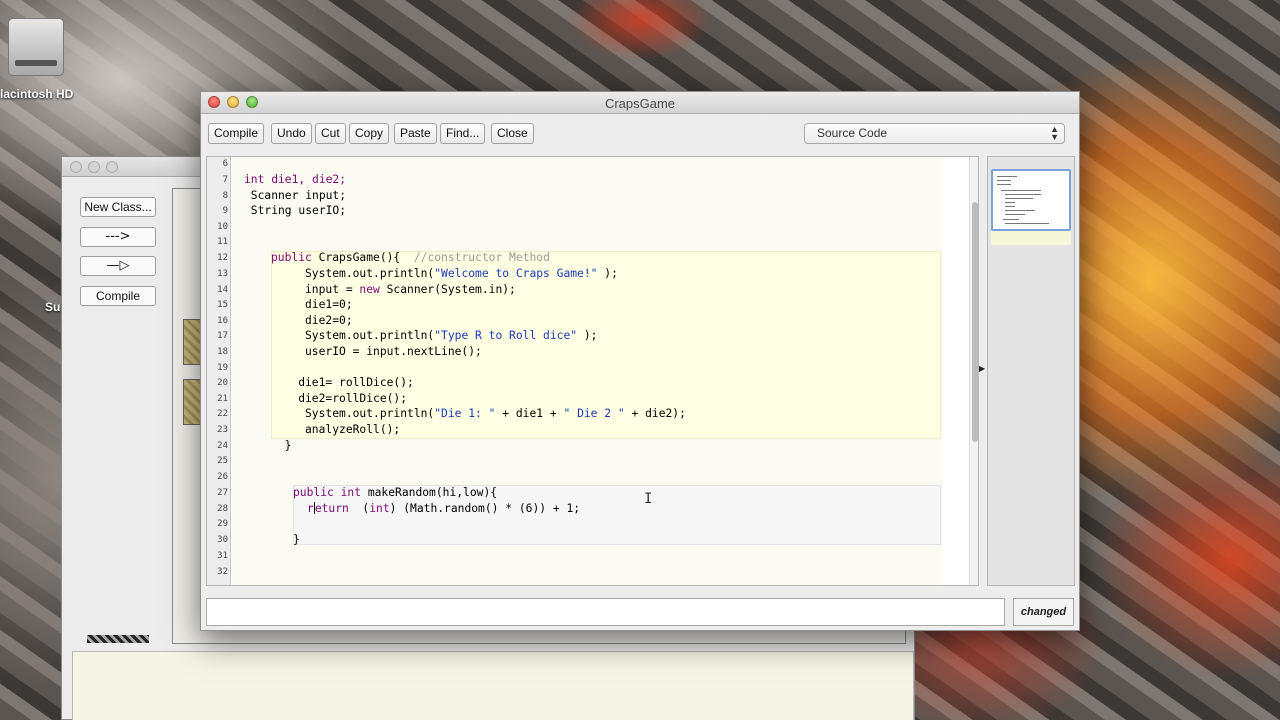  Describe the element at coordinates (410, 257) in the screenshot. I see `code-line: public CrapsGame(){ //constructor Method` at that location.